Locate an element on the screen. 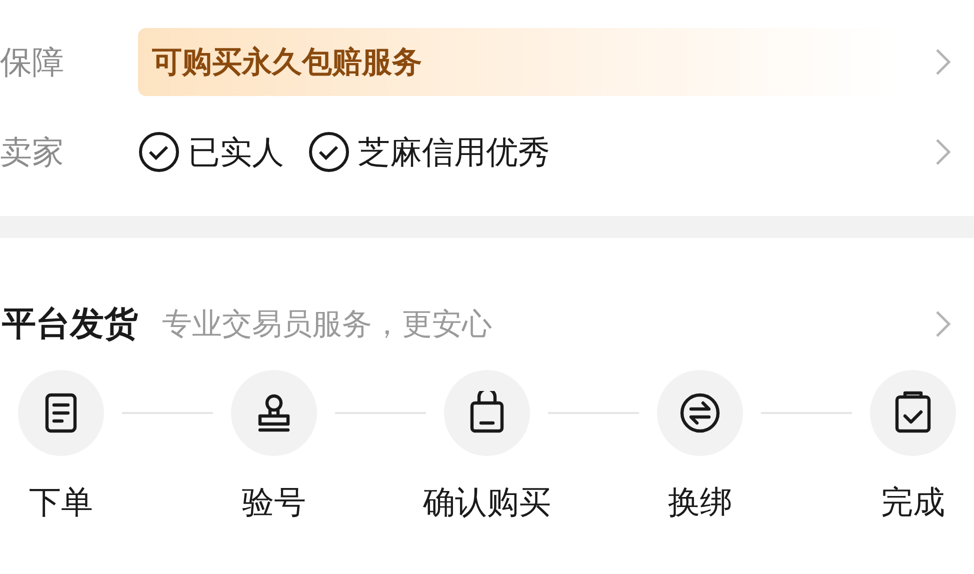 The height and width of the screenshot is (574, 974). step-label: 完成 is located at coordinates (913, 502).